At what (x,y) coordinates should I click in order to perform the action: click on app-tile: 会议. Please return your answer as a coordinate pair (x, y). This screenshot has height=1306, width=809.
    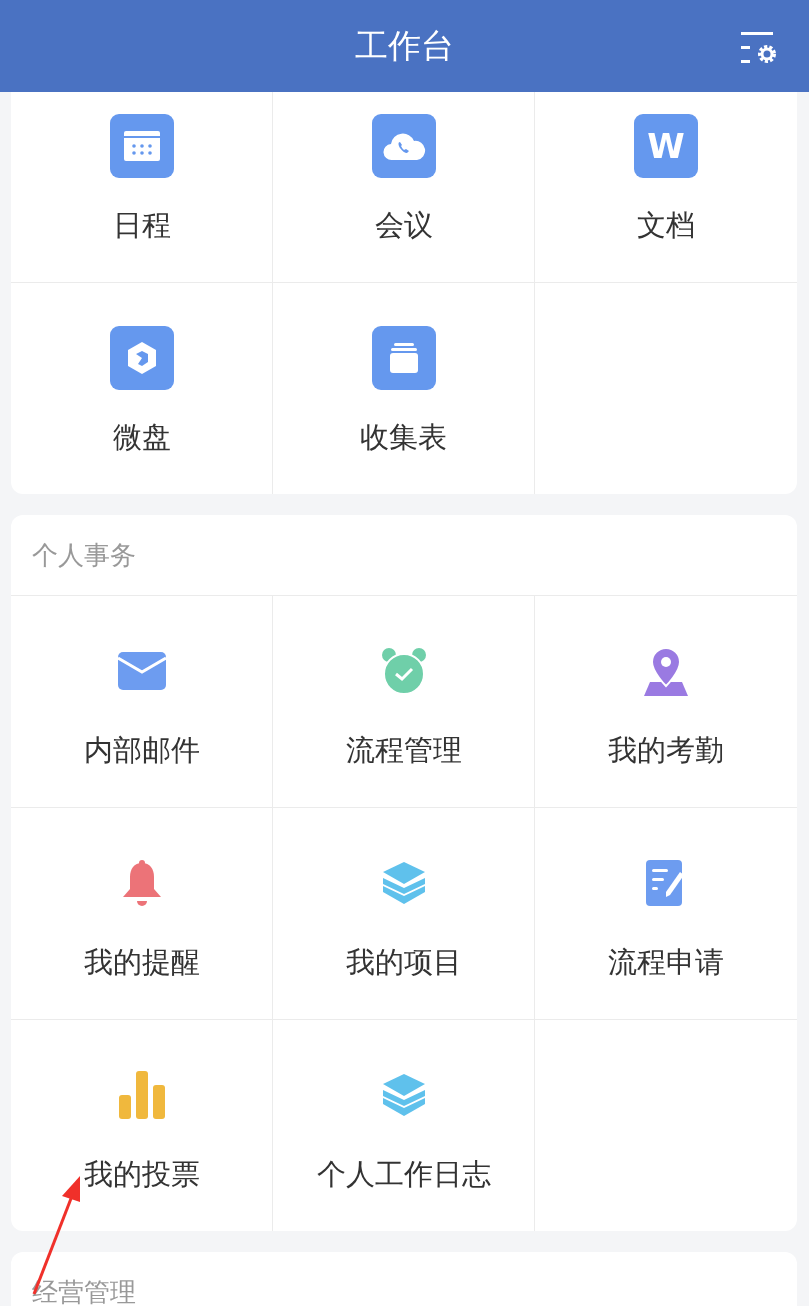
    Looking at the image, I should click on (403, 169).